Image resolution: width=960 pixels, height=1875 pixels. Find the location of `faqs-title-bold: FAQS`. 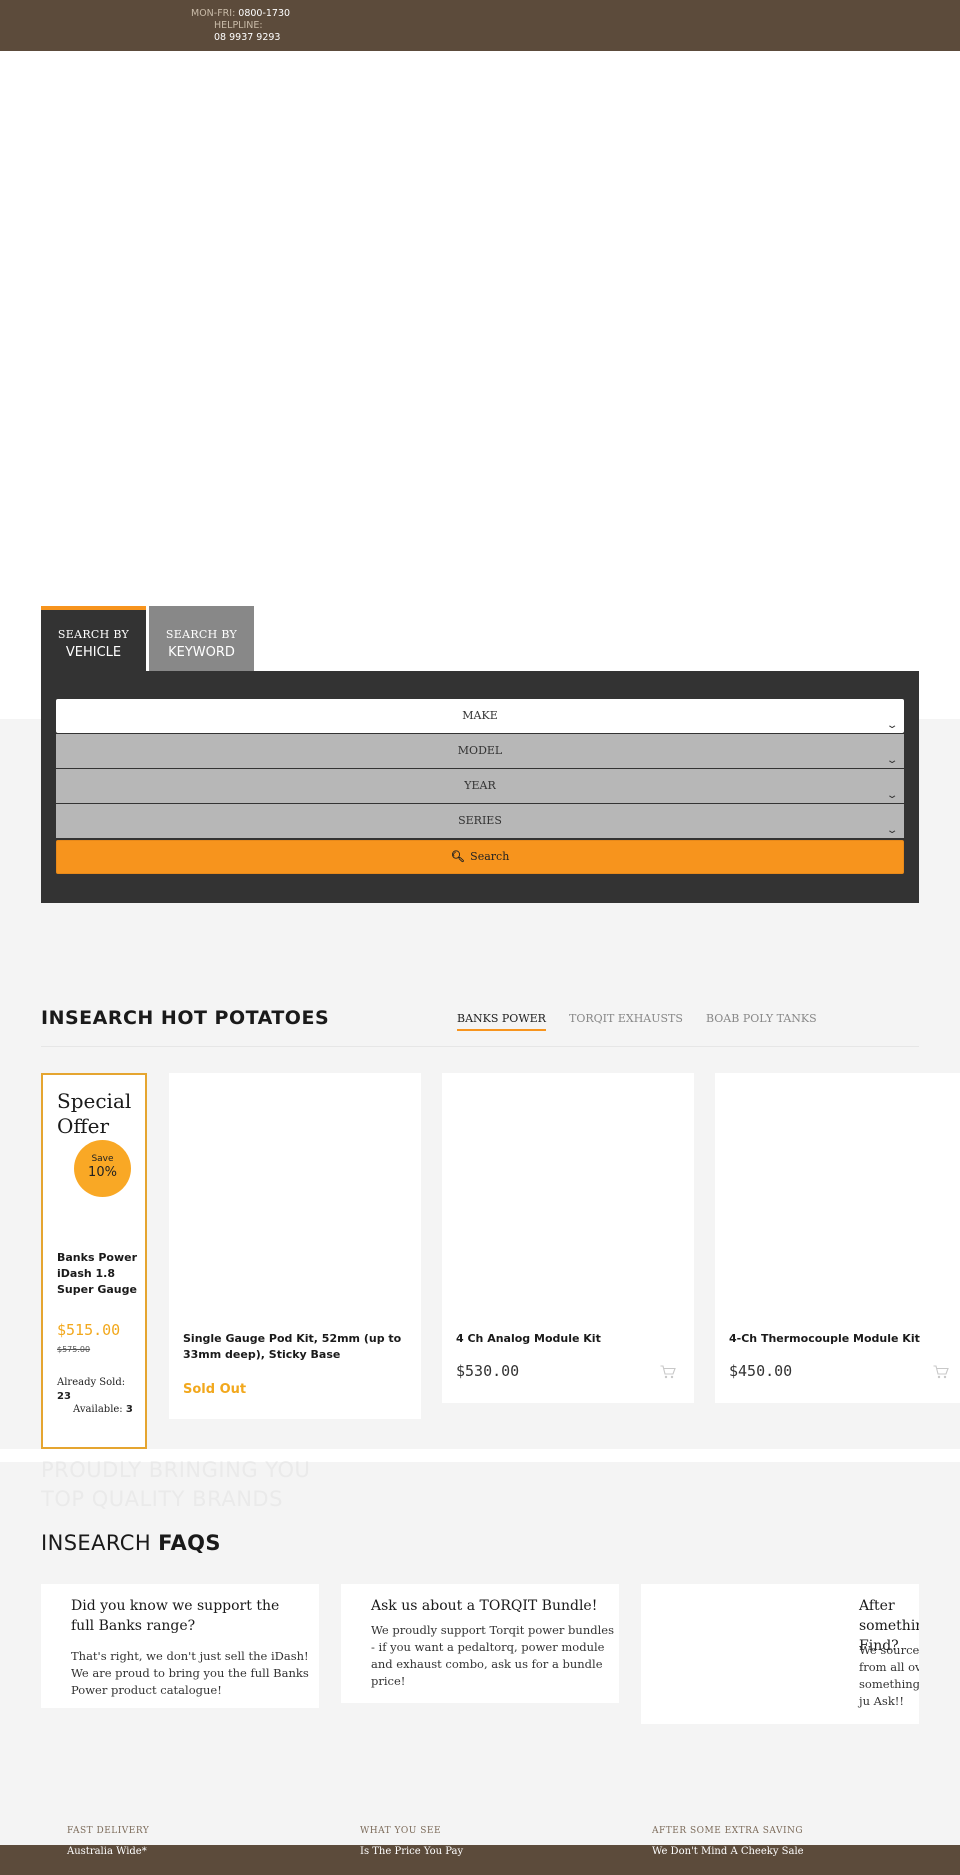

faqs-title-bold: FAQS is located at coordinates (189, 1543).